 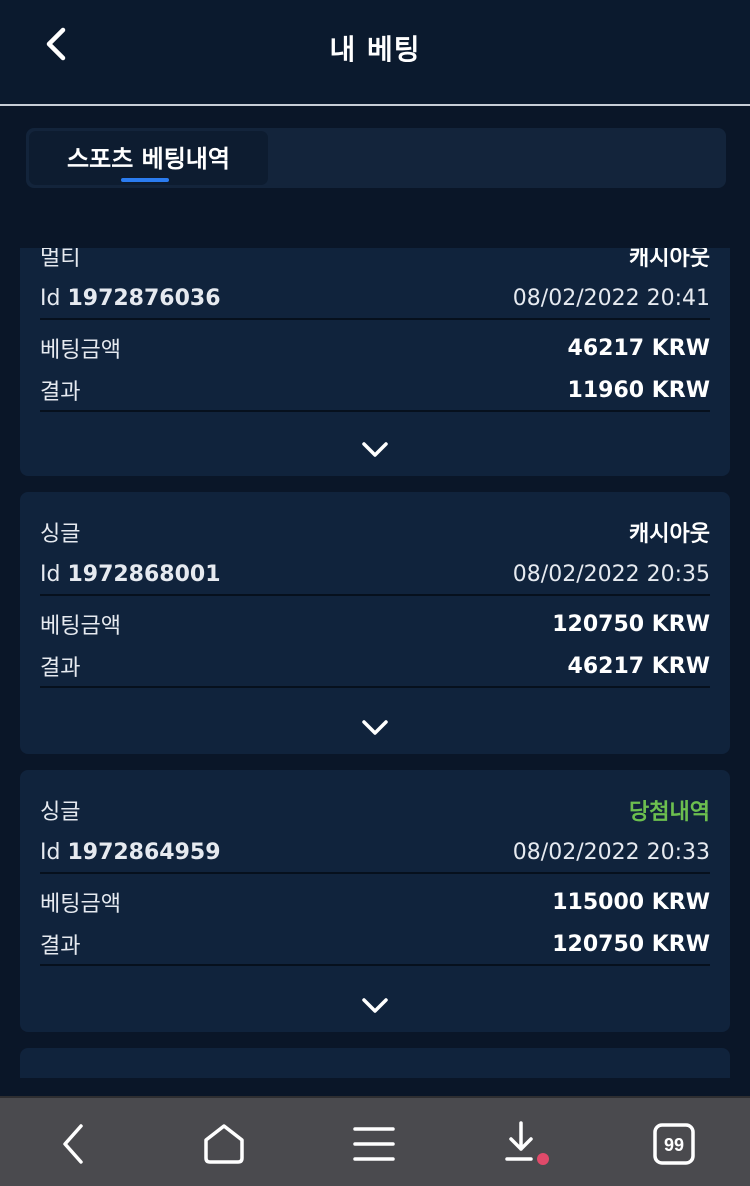 I want to click on browser-bottom-bar: 99, so click(x=375, y=1141).